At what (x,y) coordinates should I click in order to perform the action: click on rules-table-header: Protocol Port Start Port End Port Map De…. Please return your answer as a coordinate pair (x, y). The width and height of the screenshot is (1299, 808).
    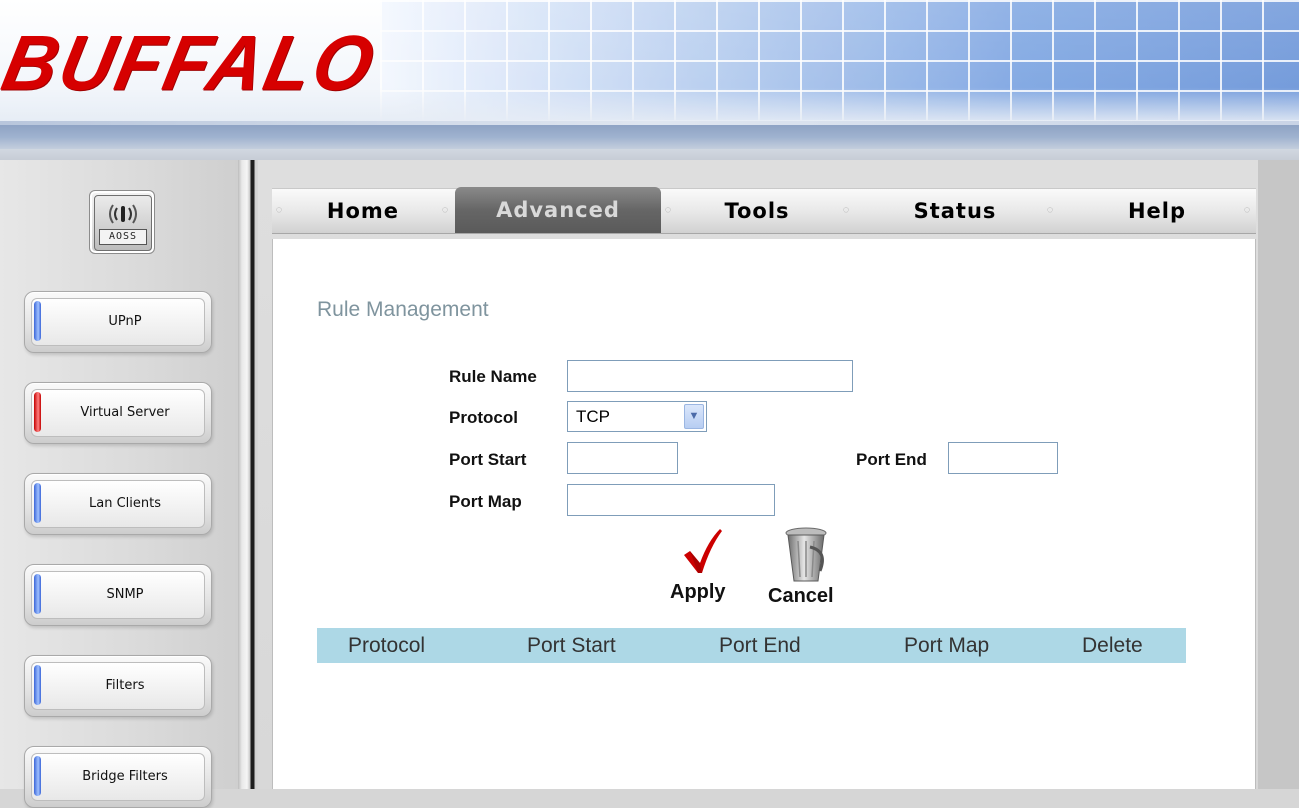
    Looking at the image, I should click on (751, 645).